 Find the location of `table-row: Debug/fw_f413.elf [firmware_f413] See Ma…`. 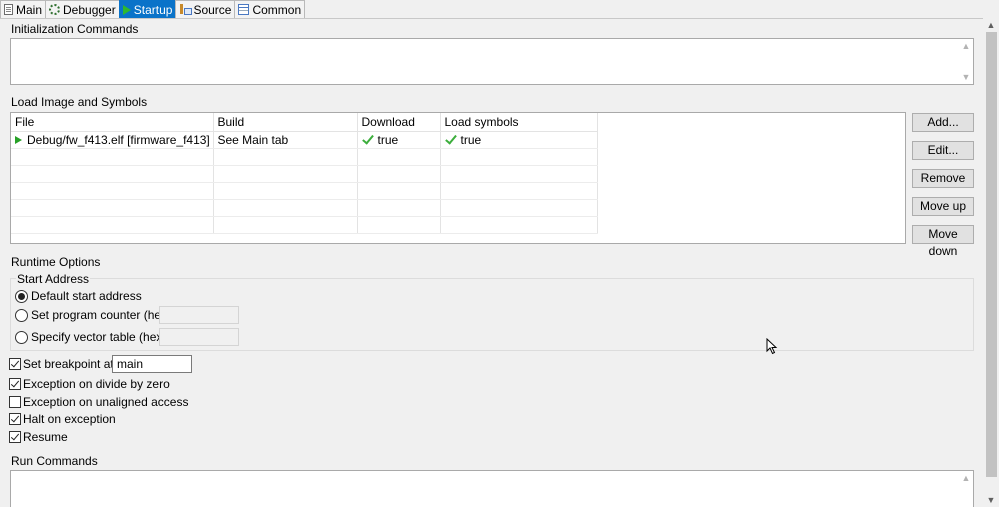

table-row: Debug/fw_f413.elf [firmware_f413] See Ma… is located at coordinates (304, 140).